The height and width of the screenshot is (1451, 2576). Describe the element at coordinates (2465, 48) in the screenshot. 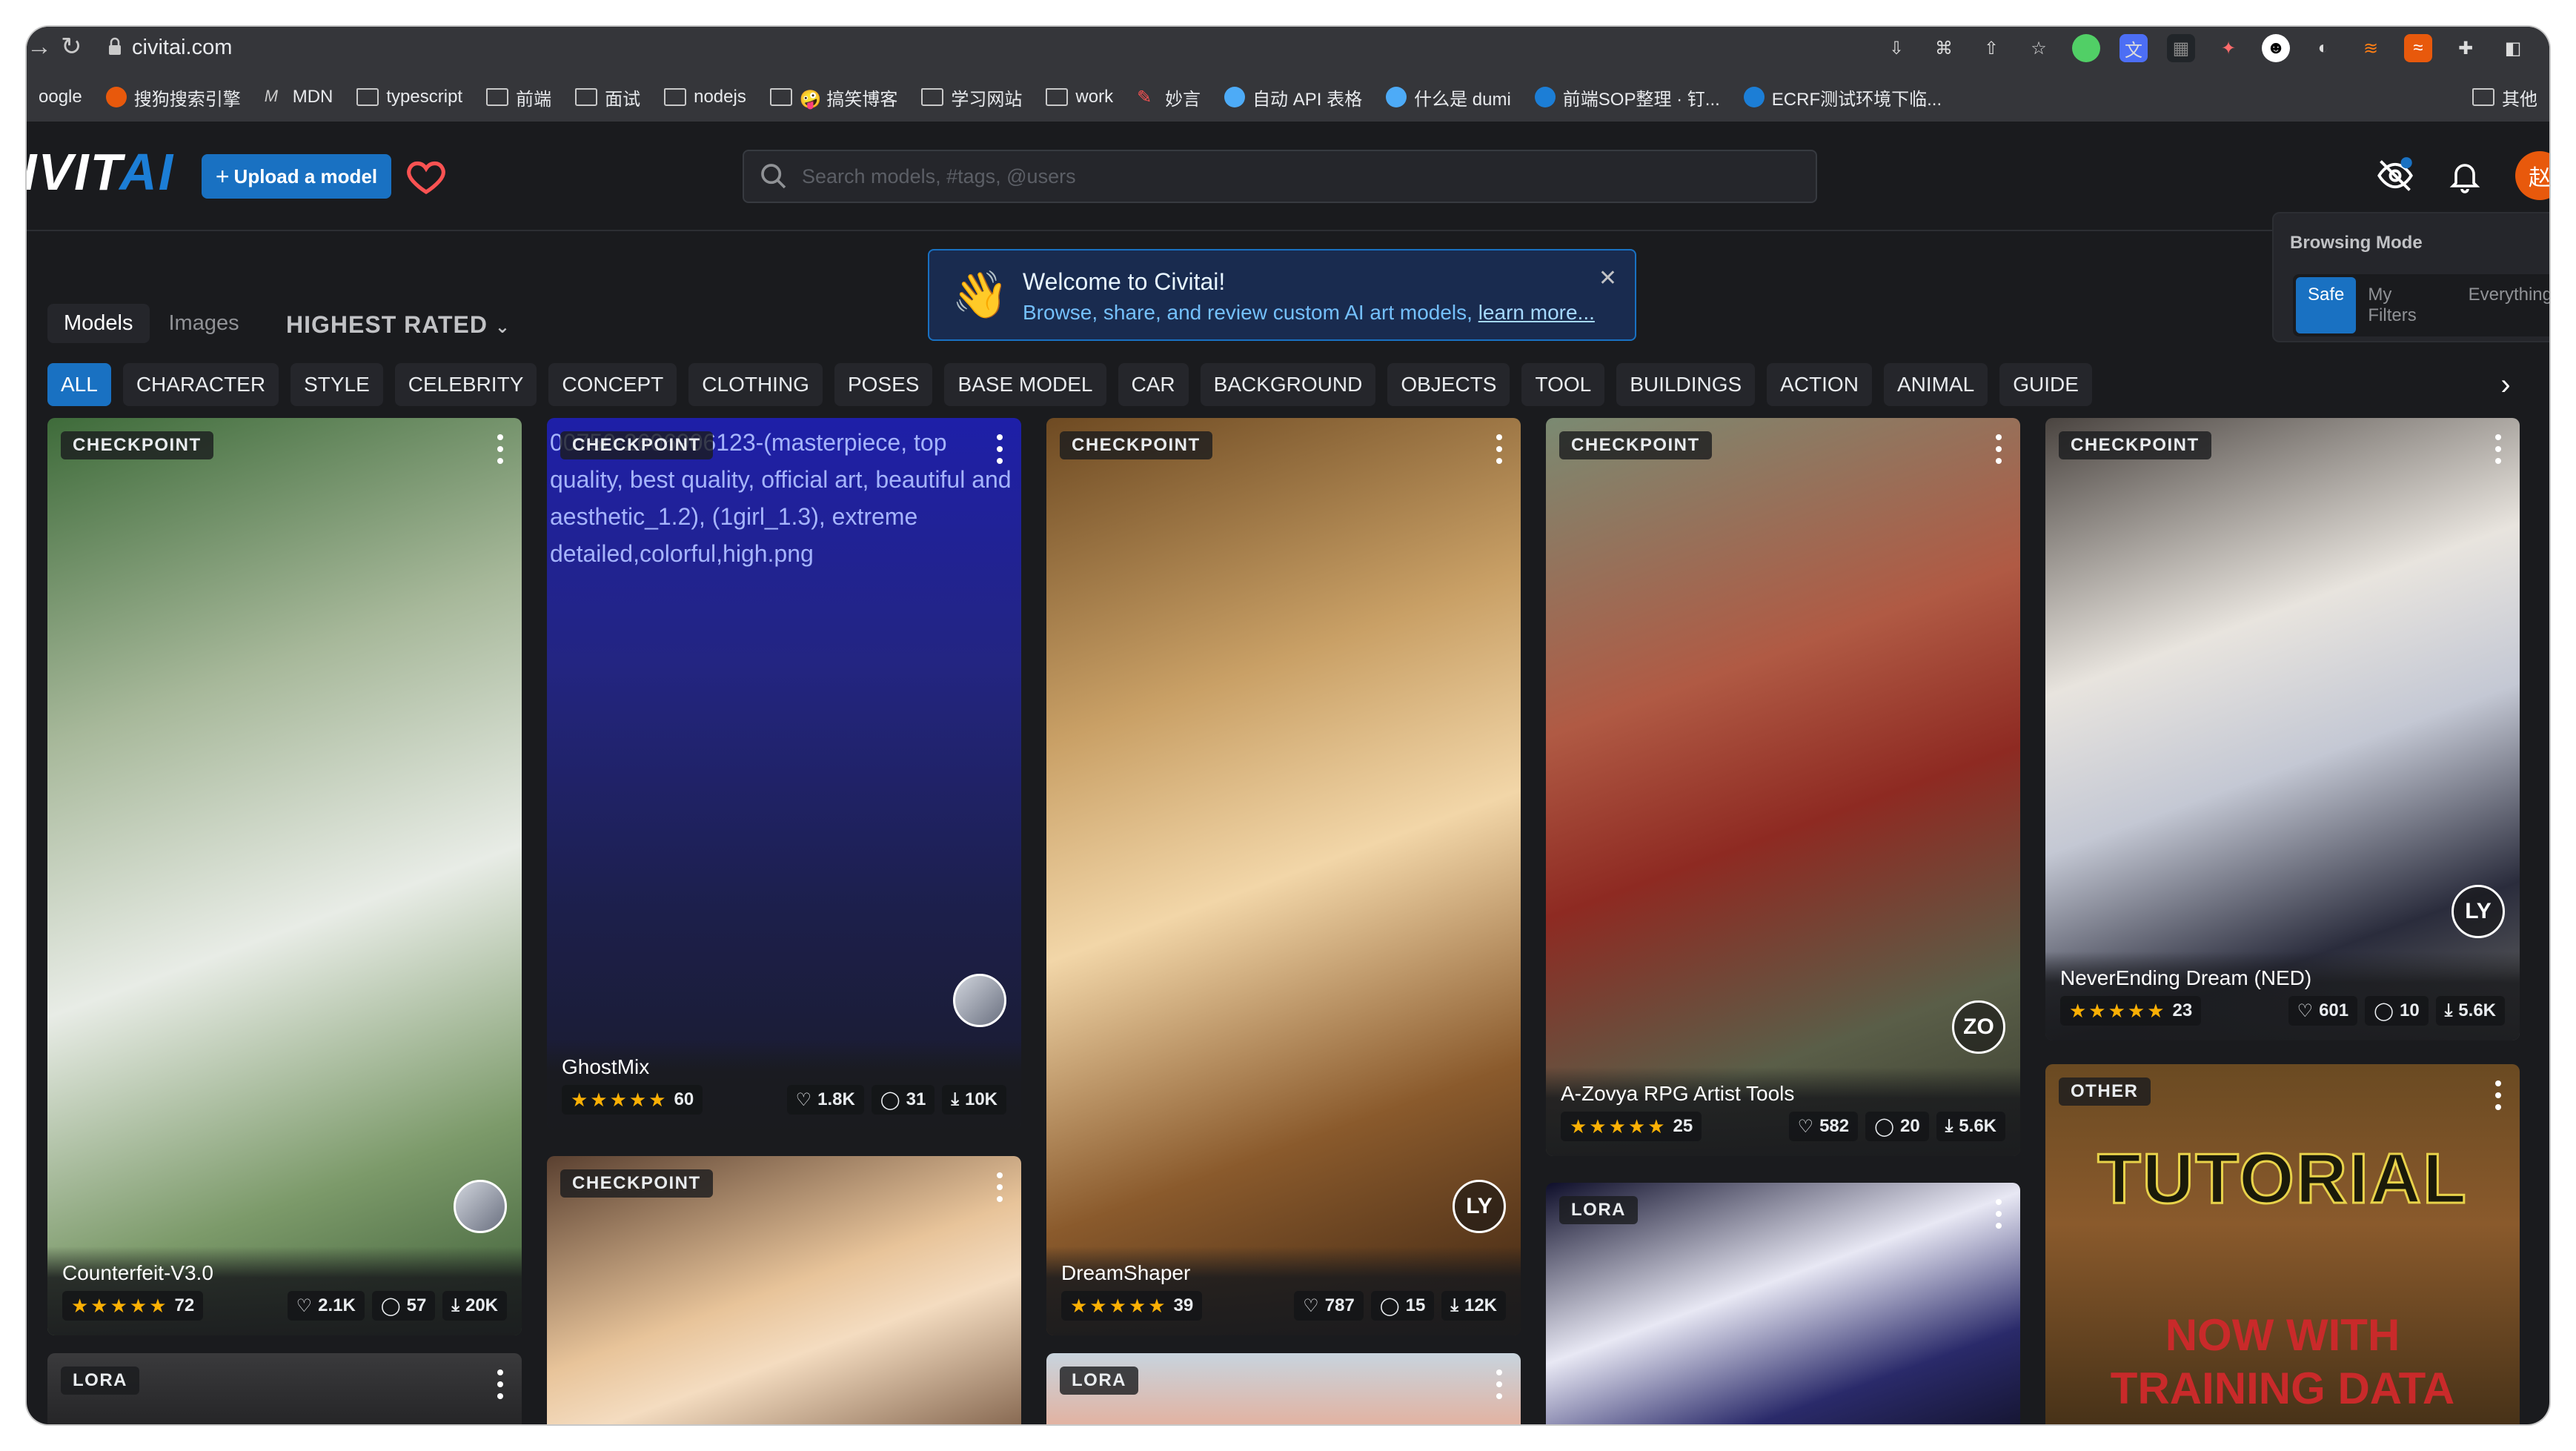

I see `puzzle-icon: ✚` at that location.